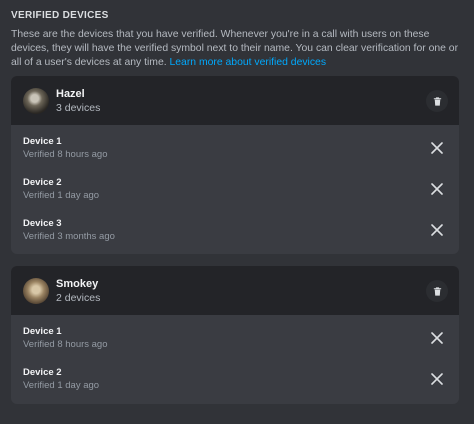 The width and height of the screenshot is (474, 424). Describe the element at coordinates (42, 223) in the screenshot. I see `device-name: Device 3` at that location.